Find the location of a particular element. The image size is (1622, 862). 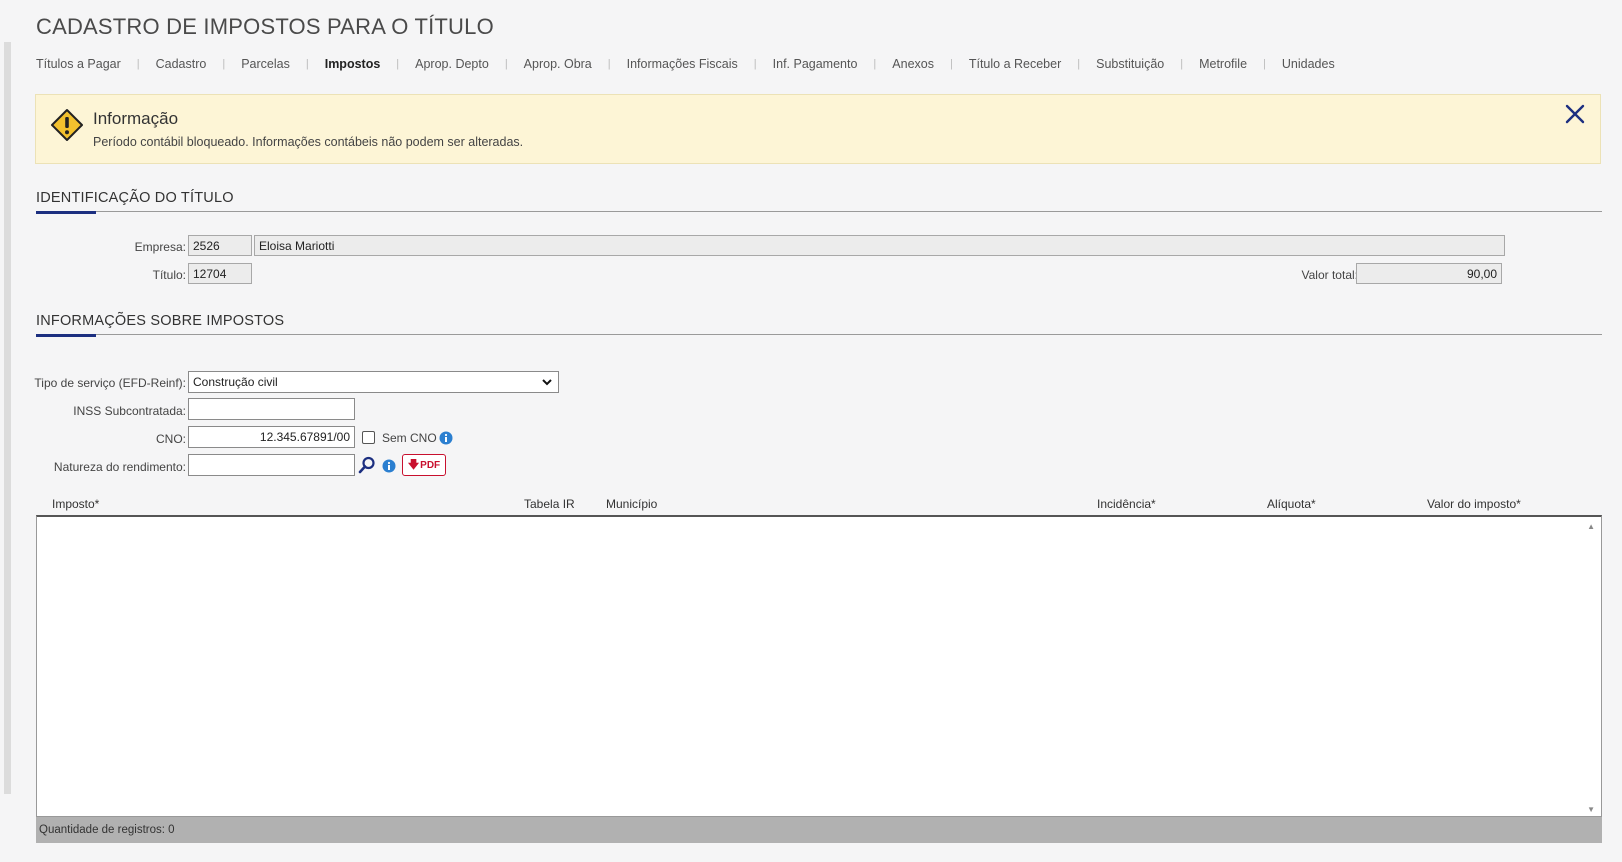

valor-total-label: Valor total: is located at coordinates (1329, 275).